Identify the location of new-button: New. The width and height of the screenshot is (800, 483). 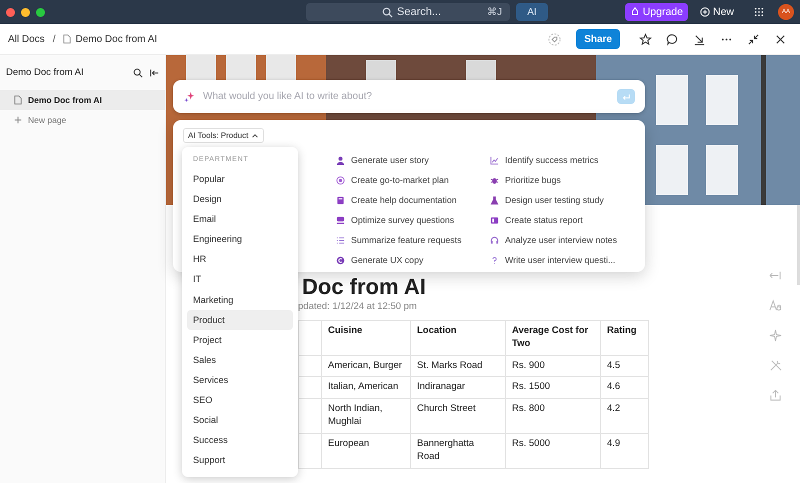
(717, 12).